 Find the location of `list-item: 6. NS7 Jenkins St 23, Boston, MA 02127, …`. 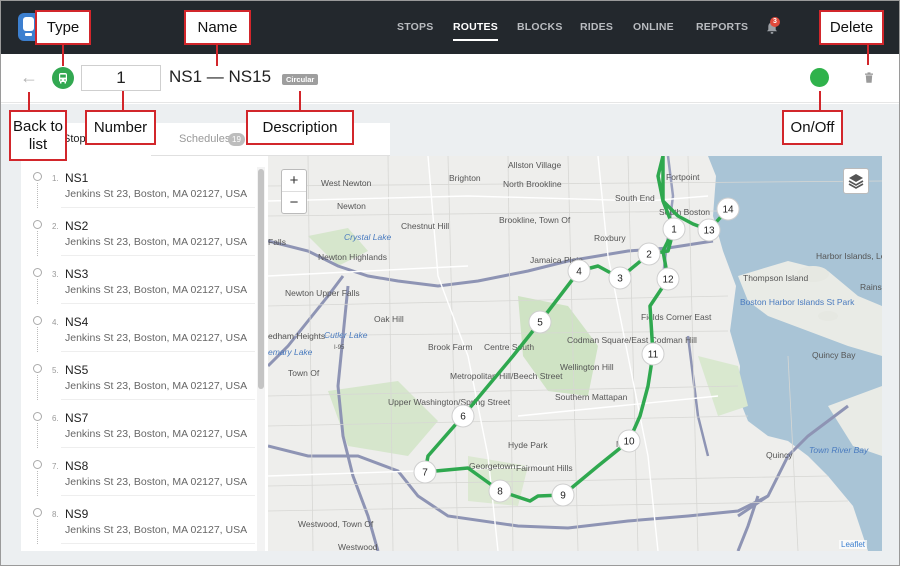

list-item: 6. NS7 Jenkins St 23, Boston, MA 02127, … is located at coordinates (138, 424).